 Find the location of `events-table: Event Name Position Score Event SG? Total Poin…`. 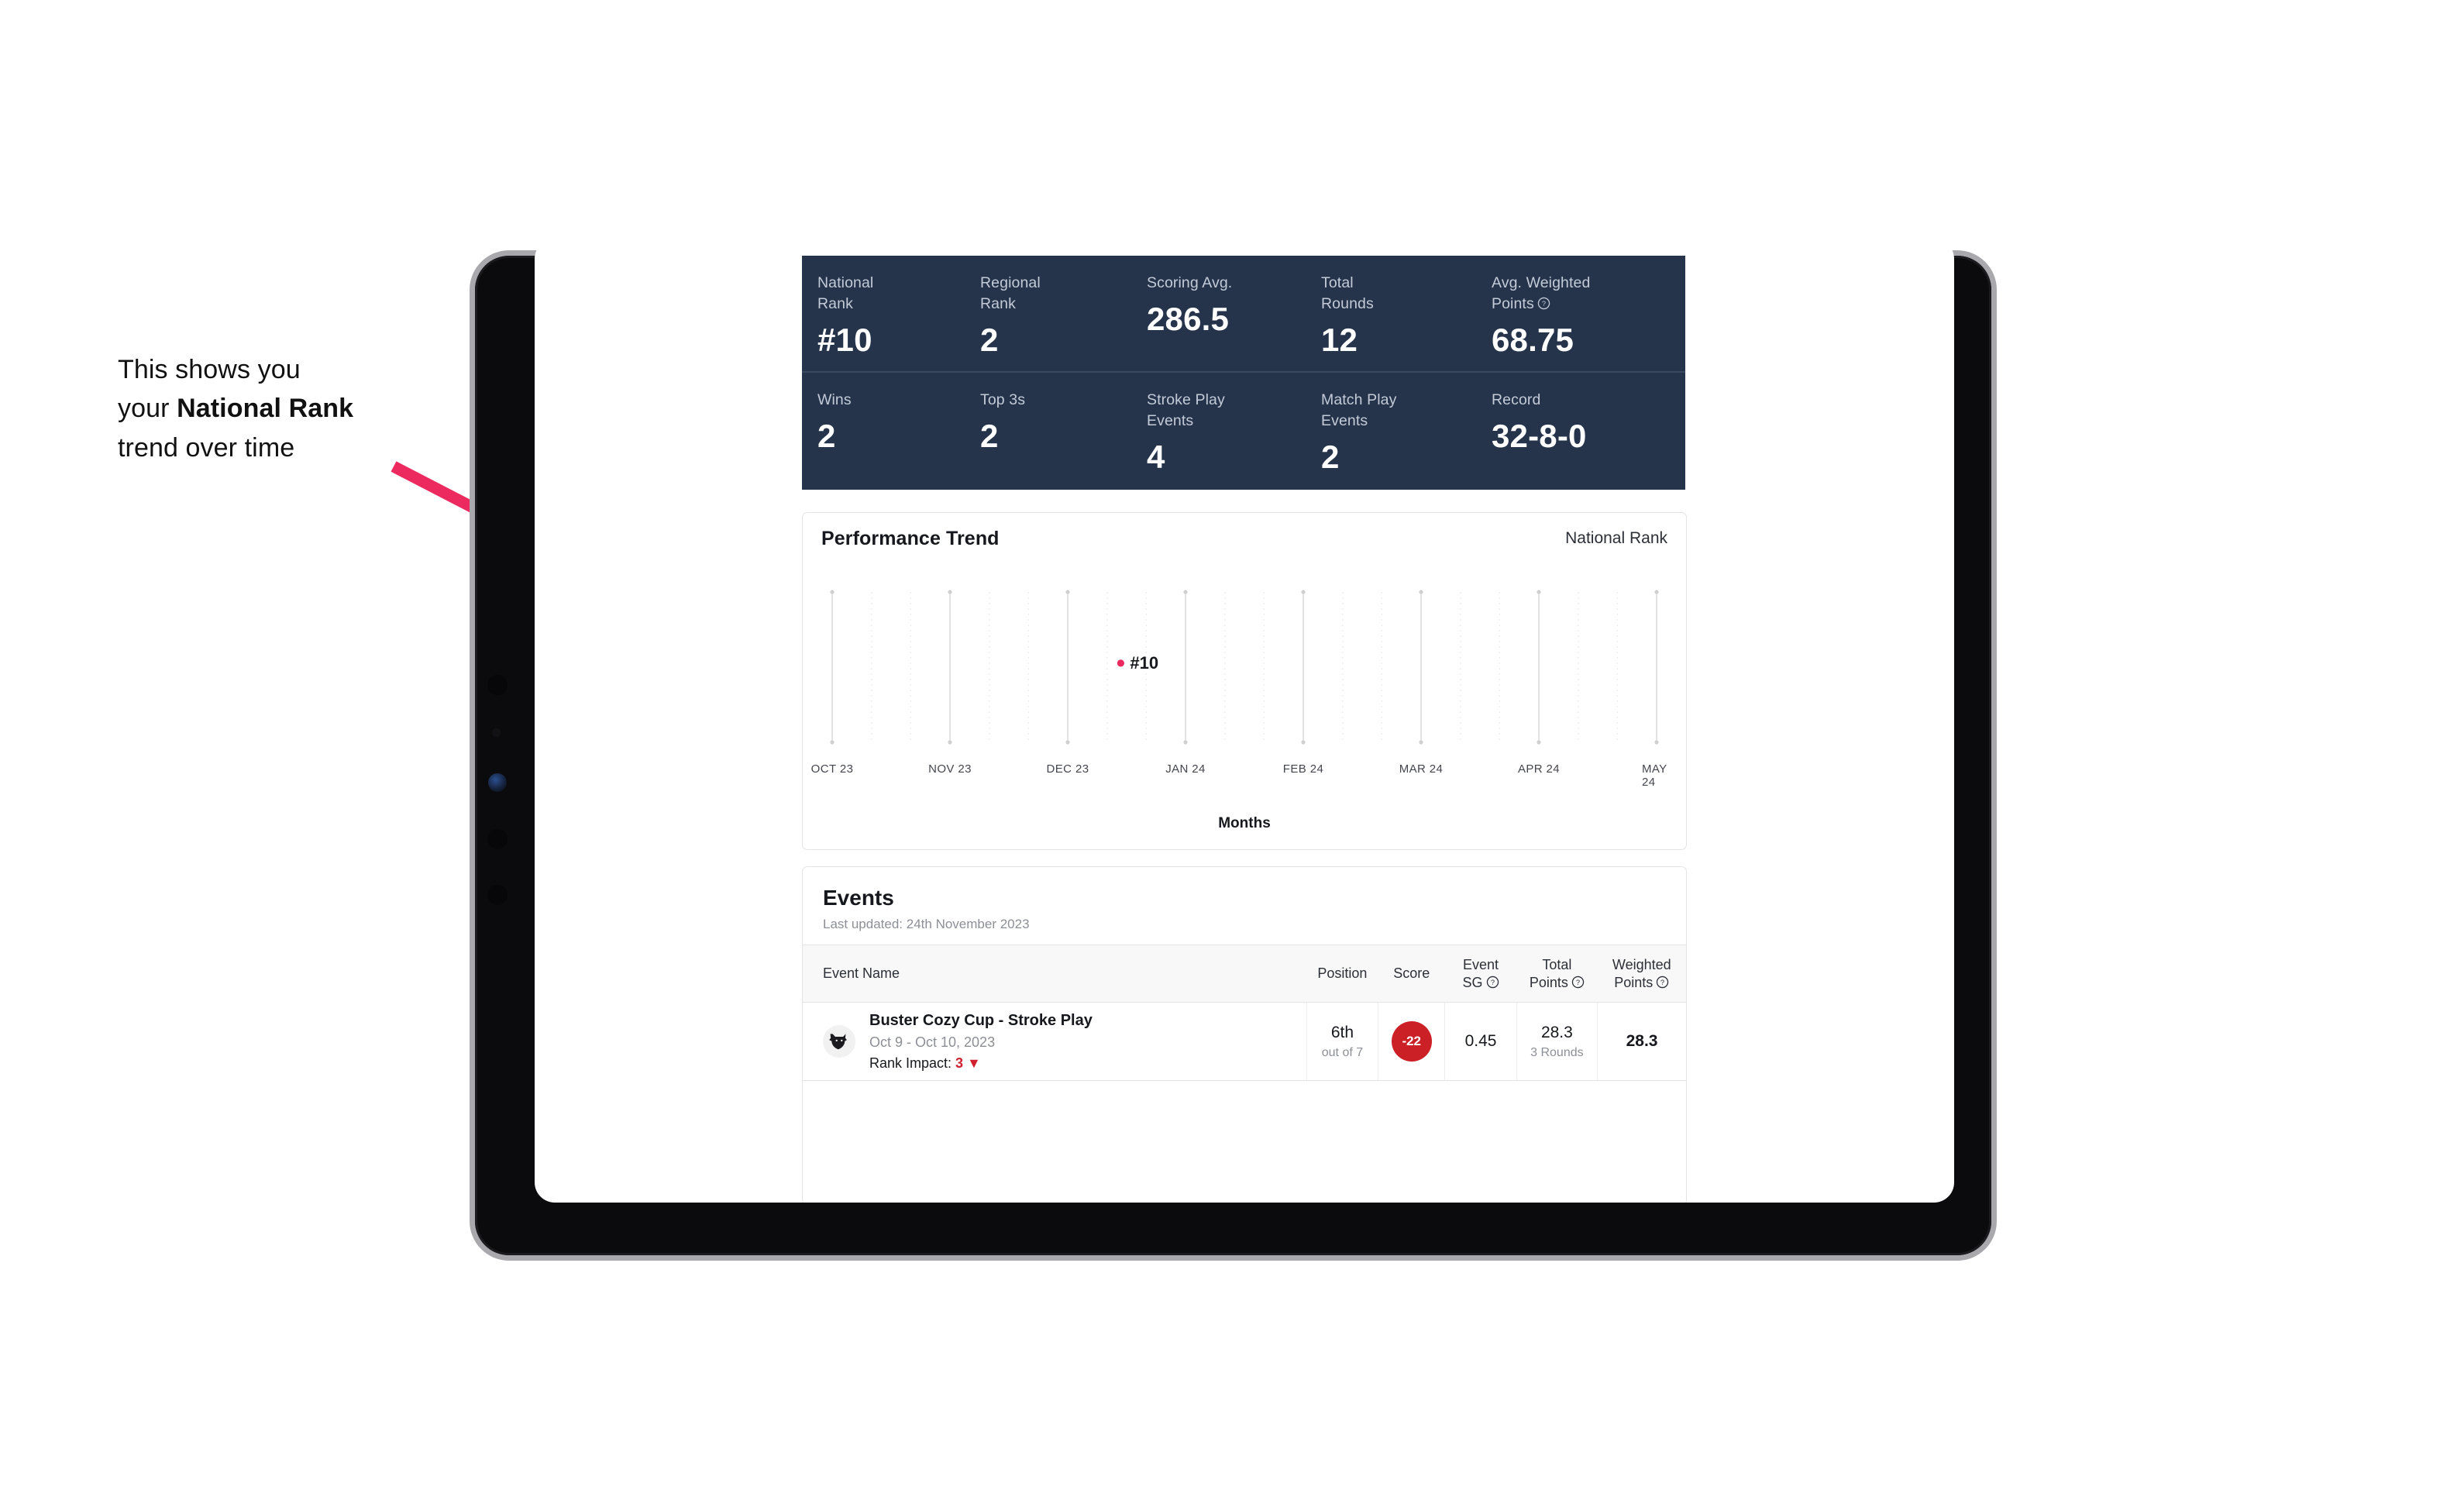

events-table: Event Name Position Score Event SG? Total Poin… is located at coordinates (1244, 1013).